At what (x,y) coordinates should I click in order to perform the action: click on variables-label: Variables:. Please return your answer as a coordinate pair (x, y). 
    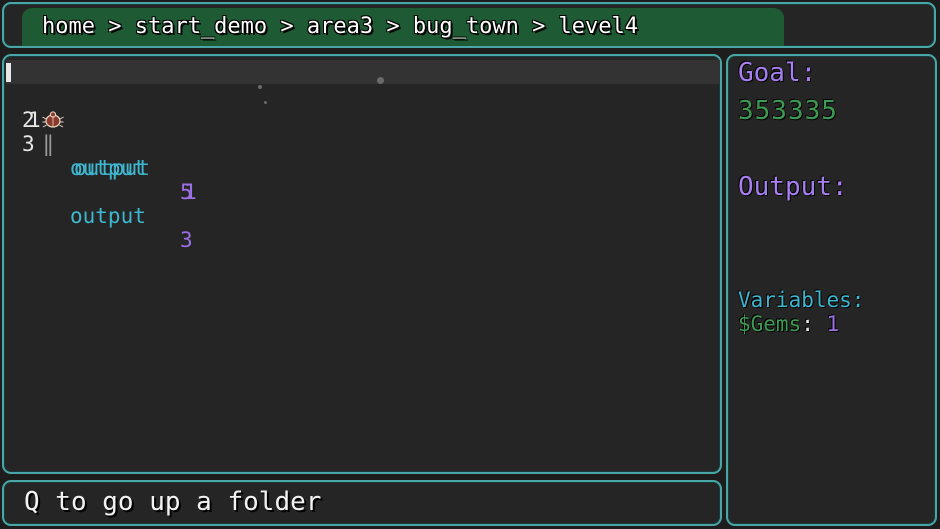
    Looking at the image, I should click on (801, 300).